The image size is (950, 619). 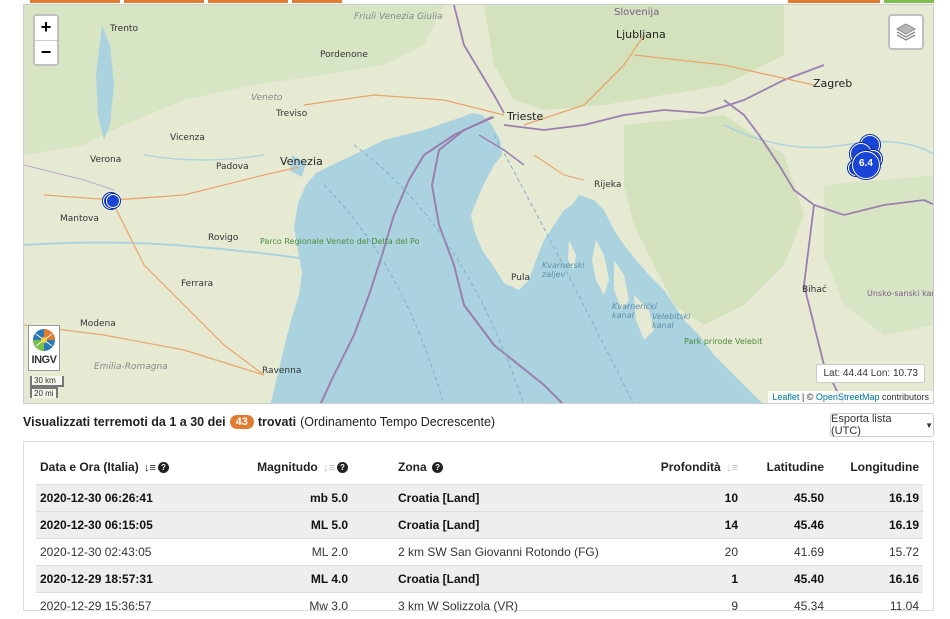 I want to click on globe-icon, so click(x=44, y=340).